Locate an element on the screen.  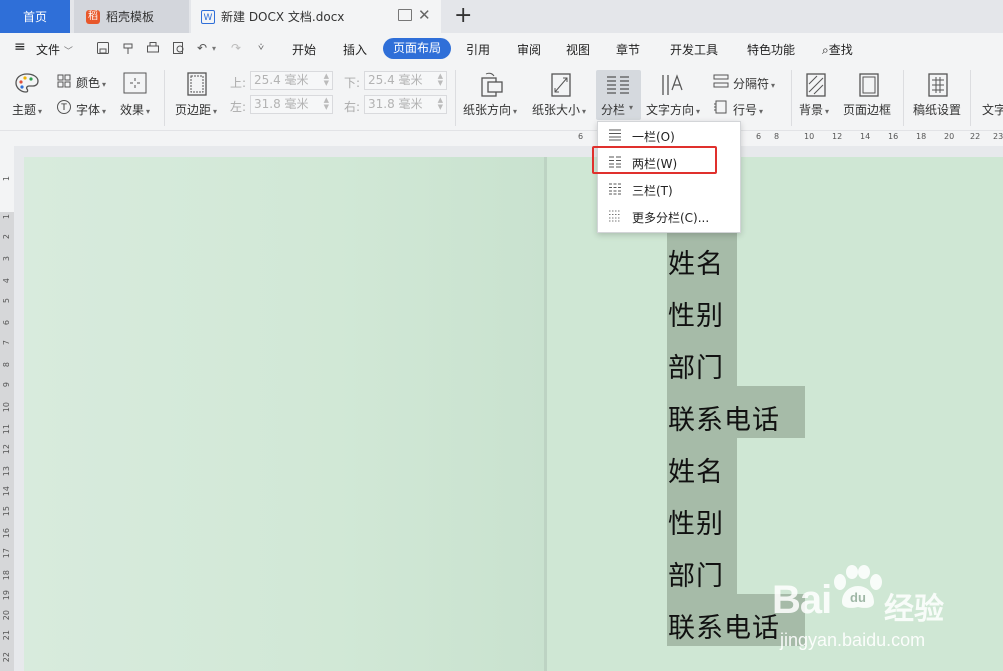
separator-label: 分隔符 is located at coordinates (751, 84).